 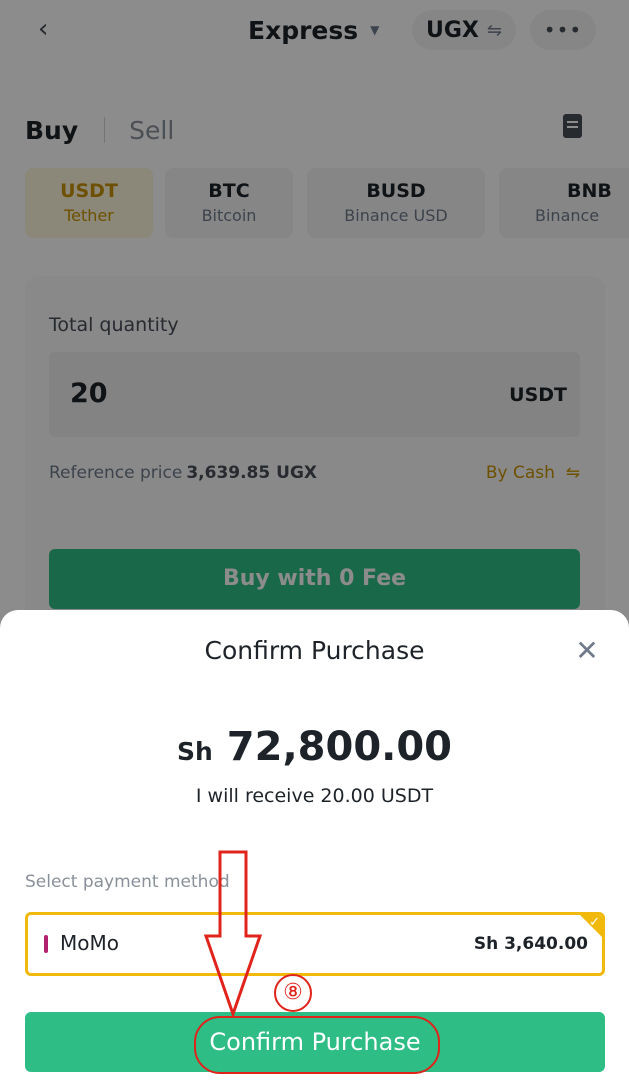 I want to click on momo-color-bar, so click(x=46, y=944).